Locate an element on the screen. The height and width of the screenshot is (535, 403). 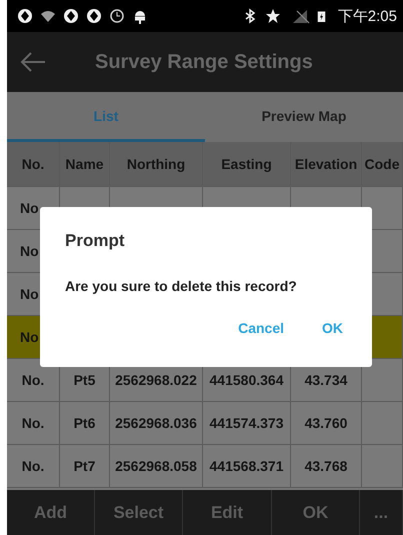
table-cell: 43.734 is located at coordinates (326, 380).